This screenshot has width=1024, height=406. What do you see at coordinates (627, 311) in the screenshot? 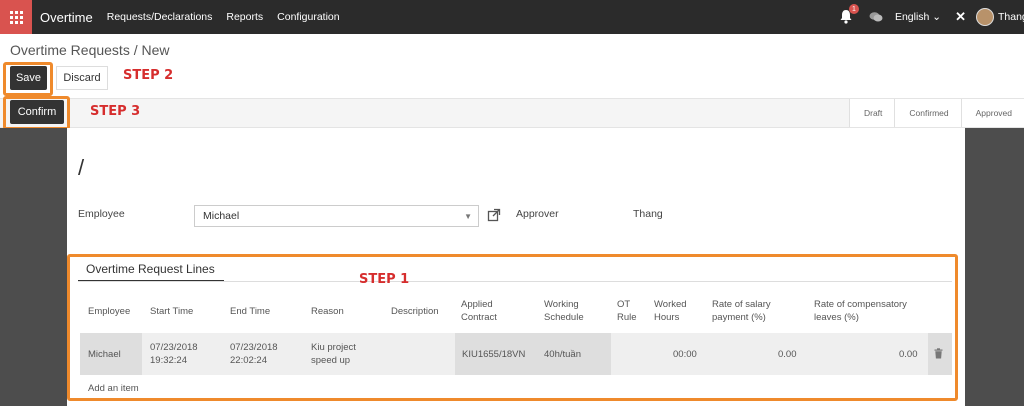
I see `col-header-ot-rule: OT Rule` at bounding box center [627, 311].